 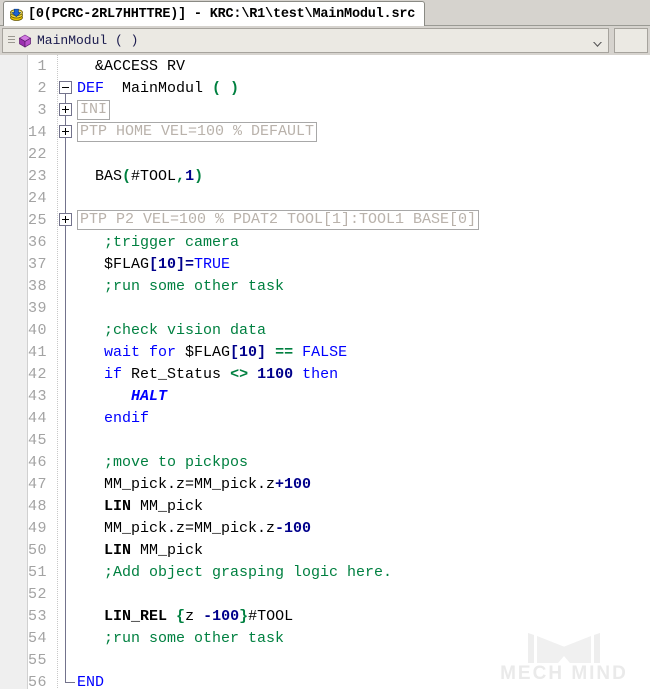 What do you see at coordinates (320, 374) in the screenshot?
I see `code-token: then` at bounding box center [320, 374].